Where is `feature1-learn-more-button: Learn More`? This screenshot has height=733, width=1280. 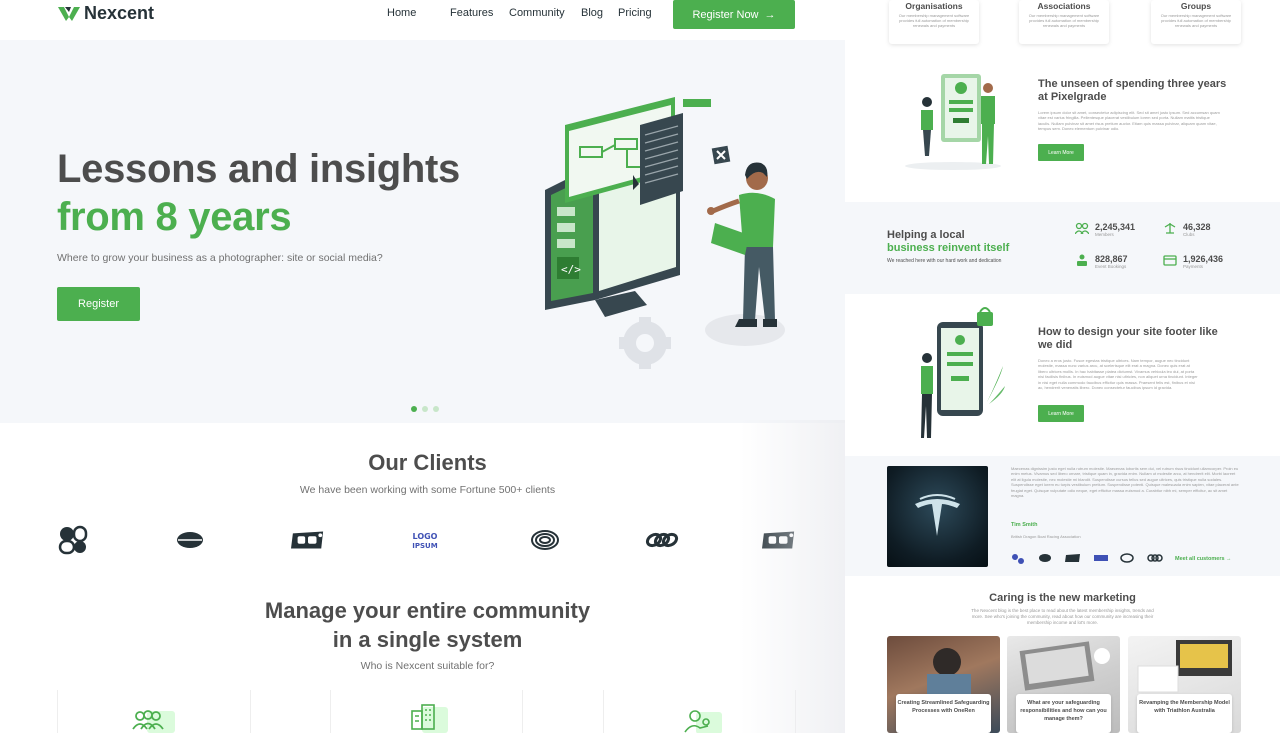 feature1-learn-more-button: Learn More is located at coordinates (1061, 152).